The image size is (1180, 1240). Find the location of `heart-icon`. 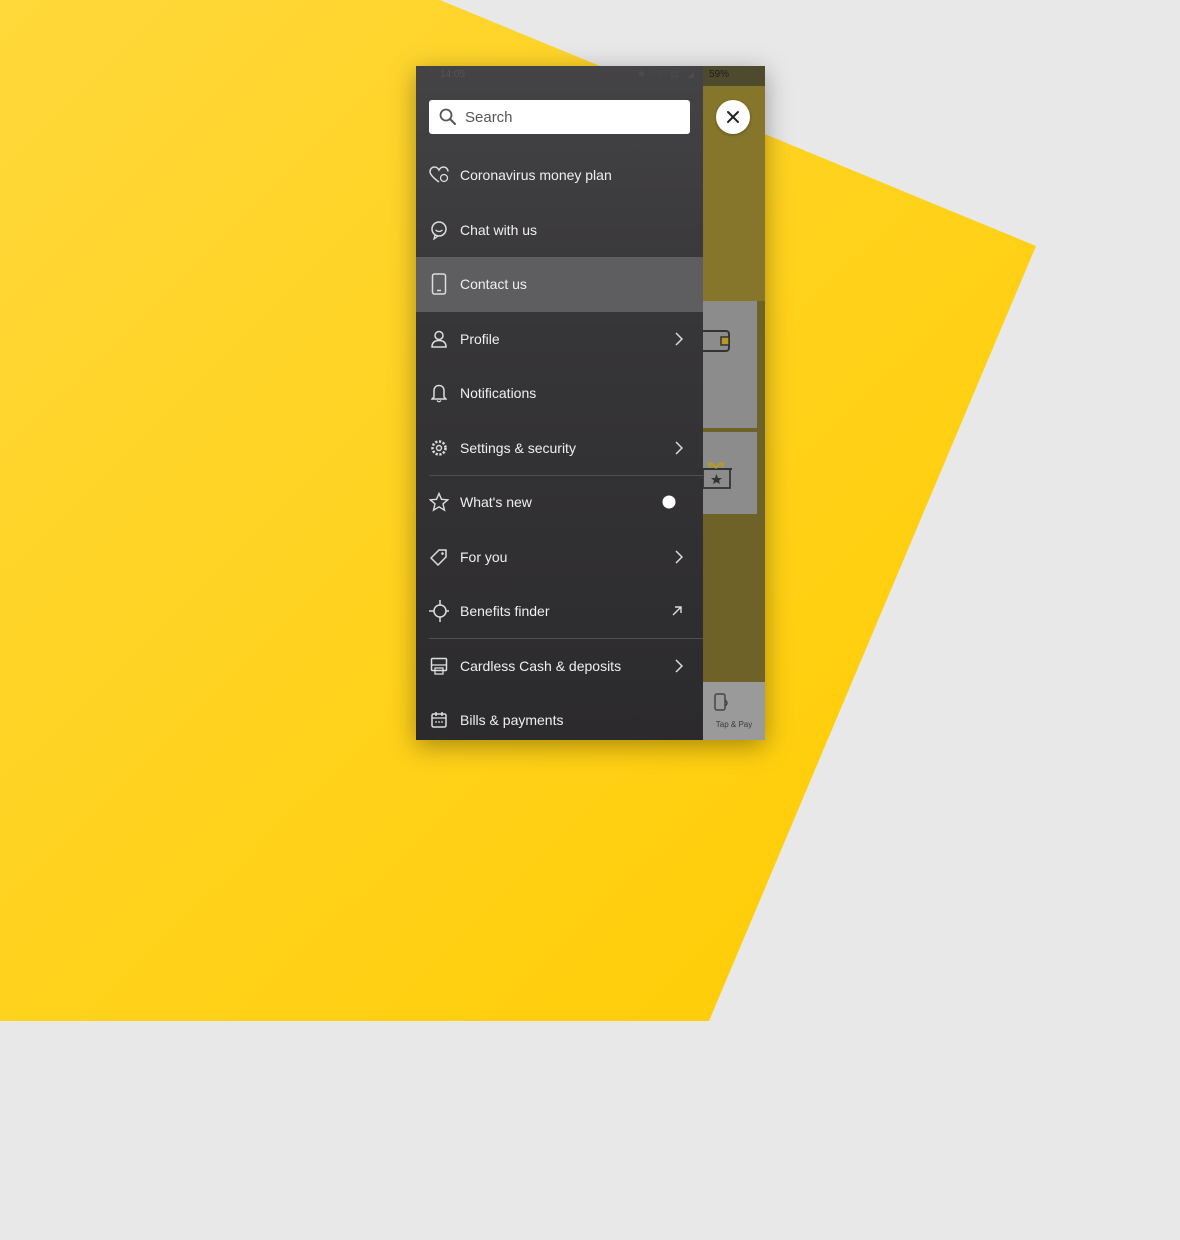

heart-icon is located at coordinates (439, 175).